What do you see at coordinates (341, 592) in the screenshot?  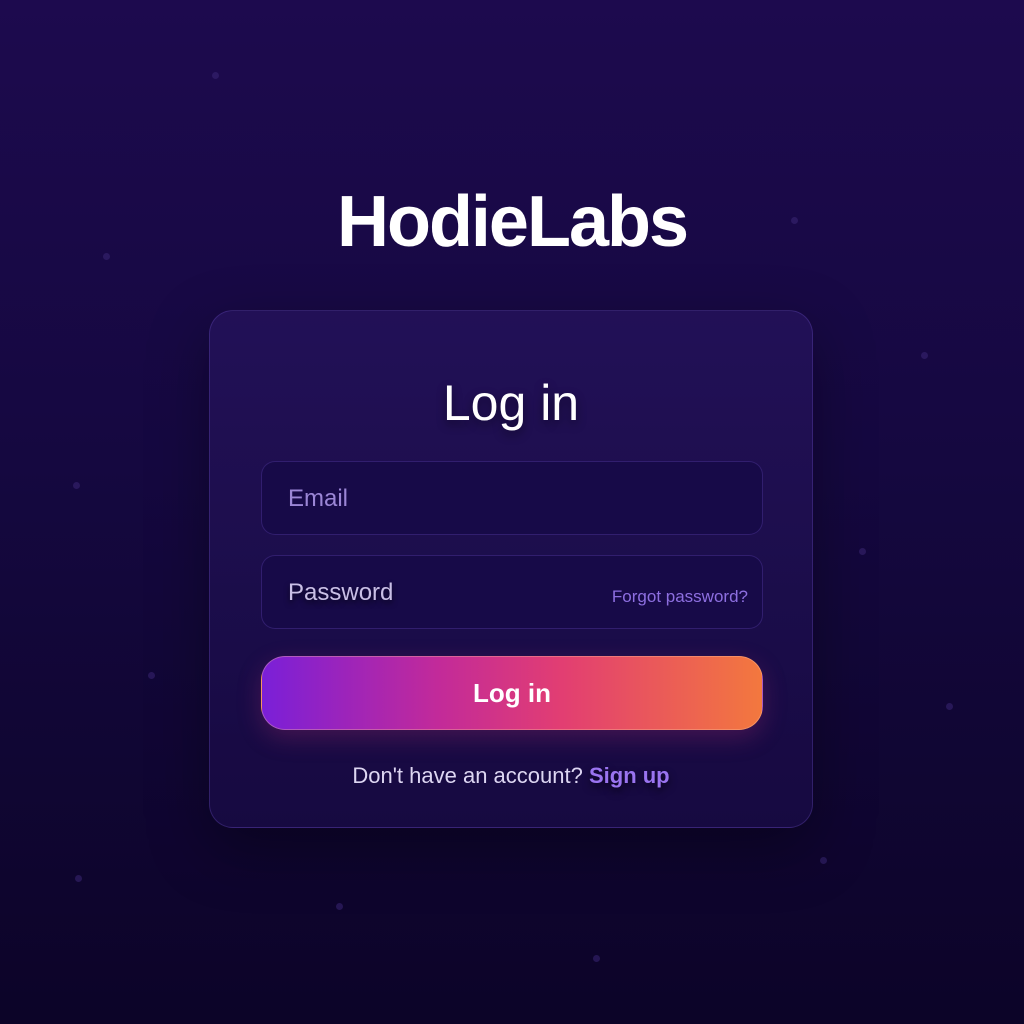 I see `password-placeholder: Password` at bounding box center [341, 592].